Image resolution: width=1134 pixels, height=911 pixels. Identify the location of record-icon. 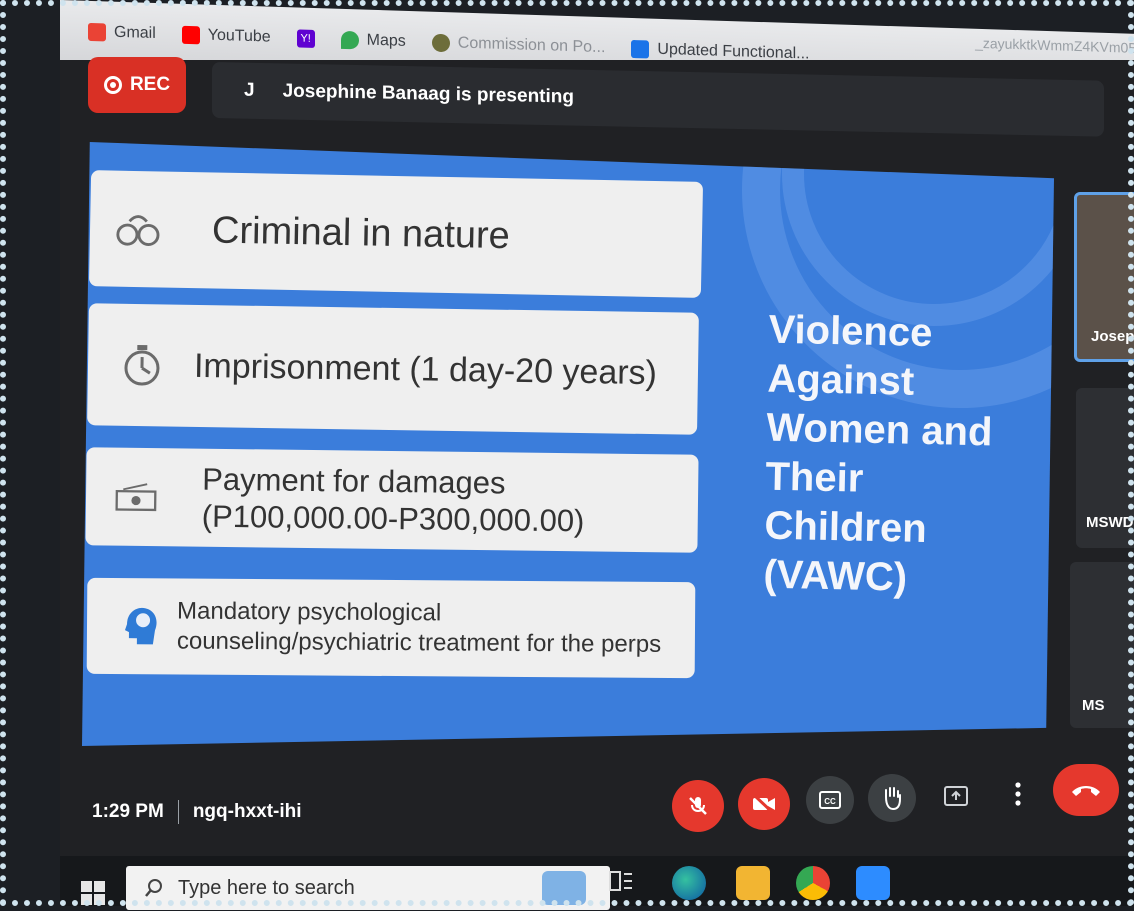
(112, 85).